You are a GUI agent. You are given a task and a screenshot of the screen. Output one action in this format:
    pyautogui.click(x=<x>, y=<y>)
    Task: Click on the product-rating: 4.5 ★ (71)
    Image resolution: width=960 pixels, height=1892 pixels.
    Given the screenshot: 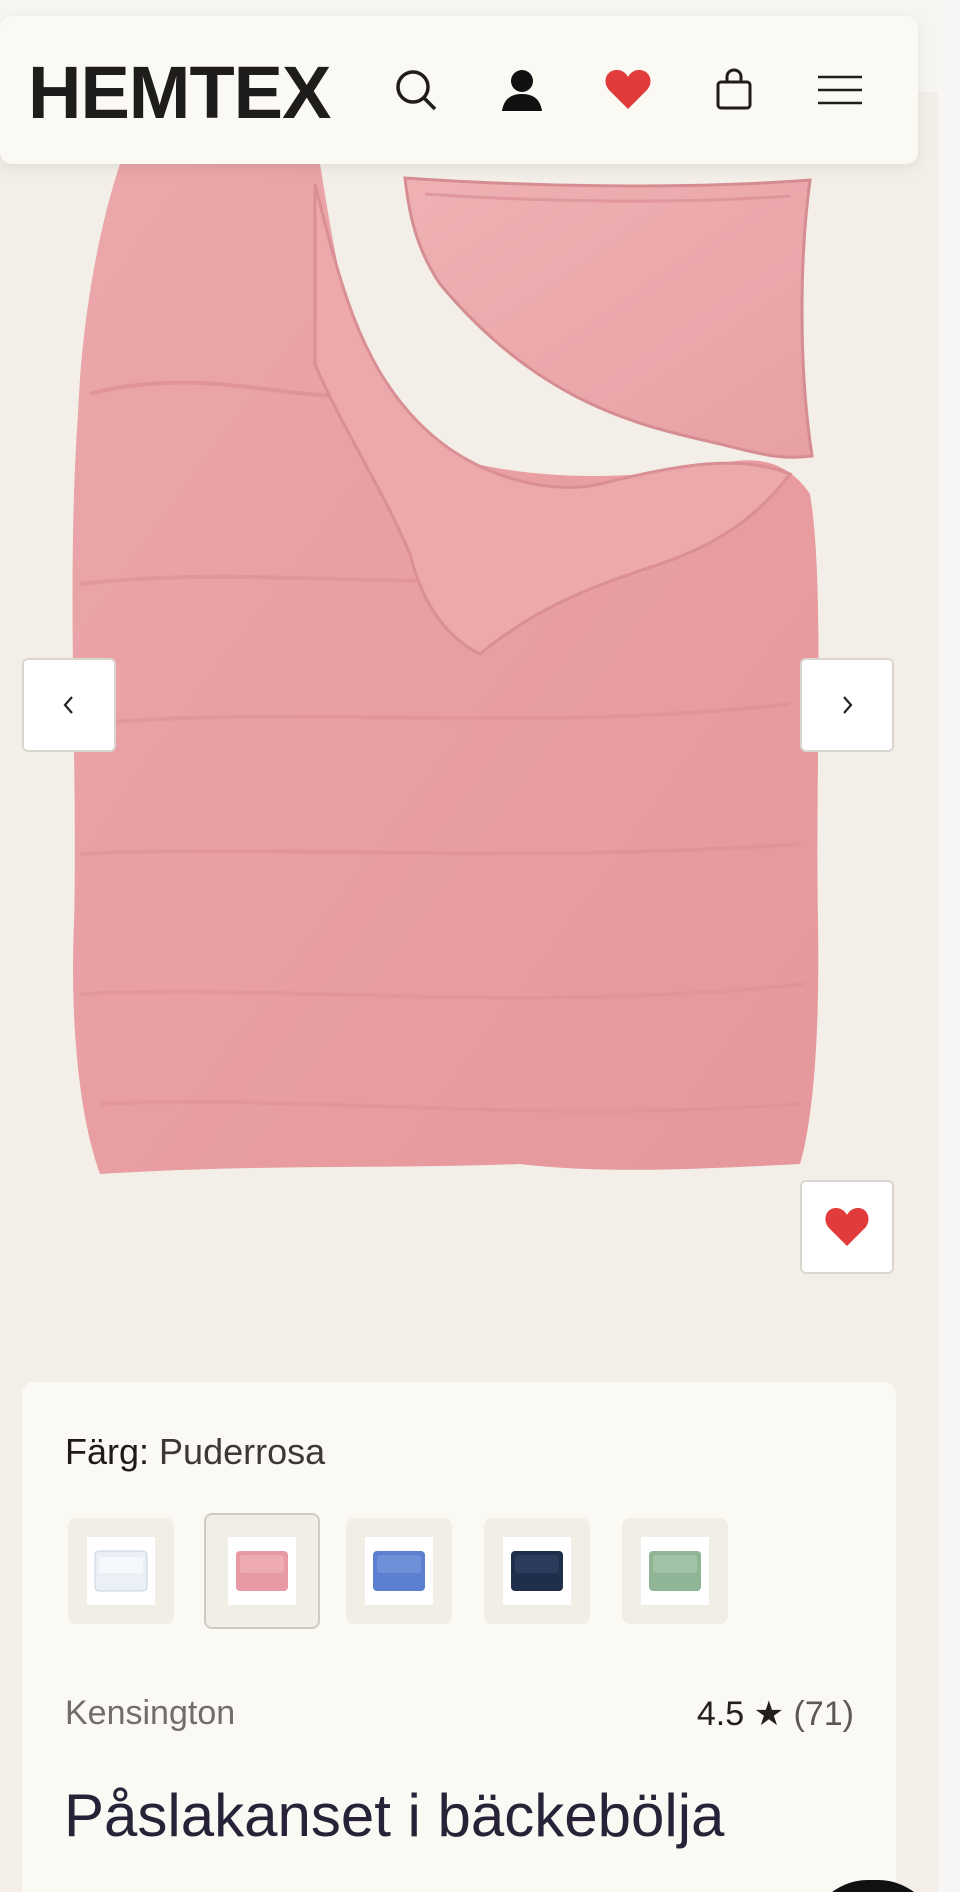 What is the action you would take?
    pyautogui.click(x=775, y=1714)
    